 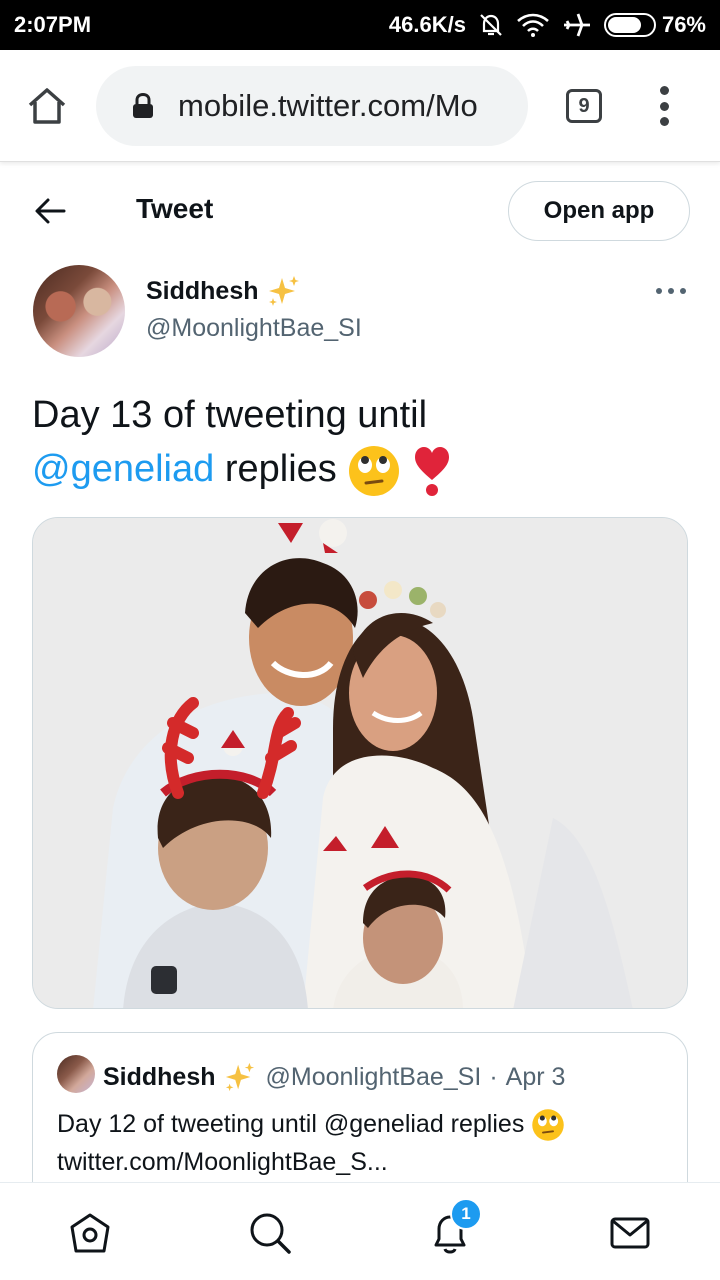 What do you see at coordinates (533, 25) in the screenshot?
I see `wifi-icon` at bounding box center [533, 25].